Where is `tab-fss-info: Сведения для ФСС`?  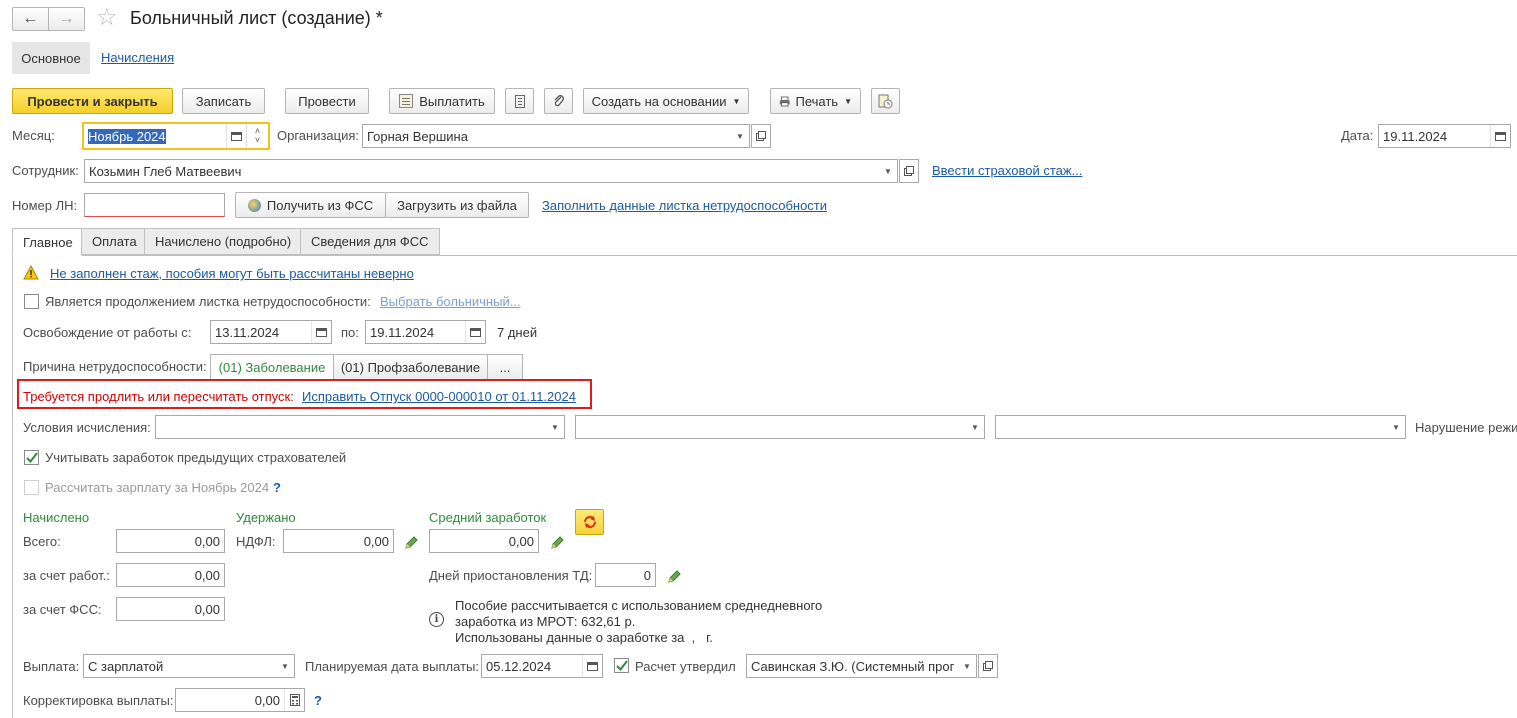
tab-fss-info: Сведения для ФСС is located at coordinates (370, 241).